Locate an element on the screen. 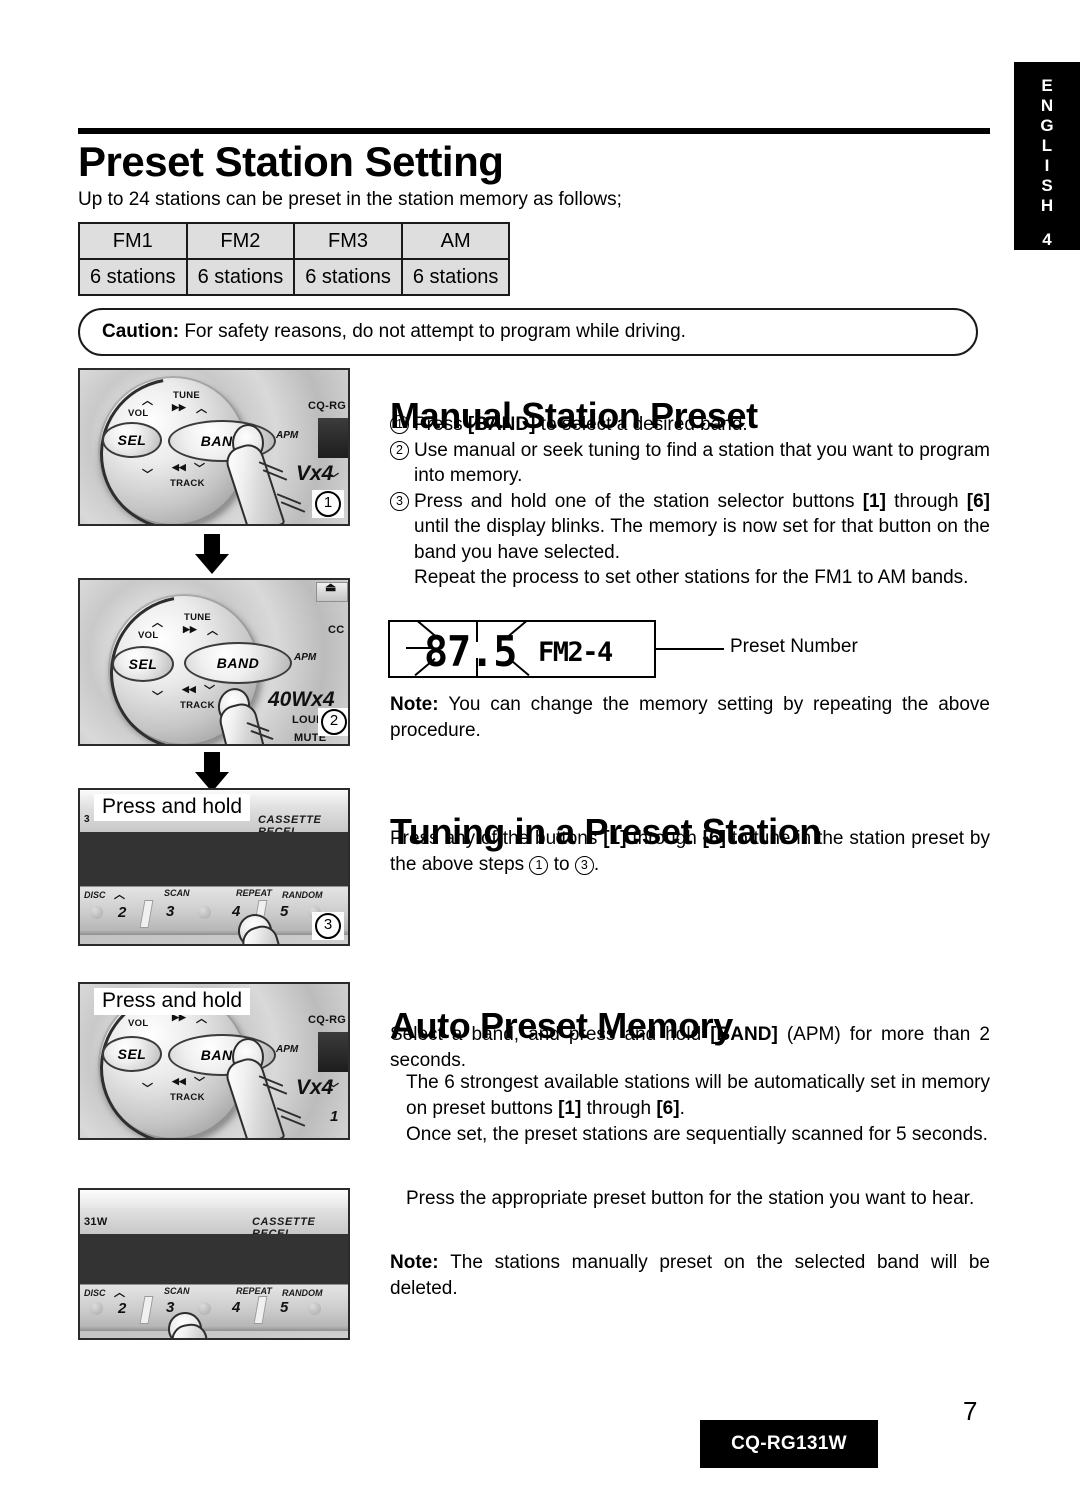  deck-display-area is located at coordinates (214, 1259).